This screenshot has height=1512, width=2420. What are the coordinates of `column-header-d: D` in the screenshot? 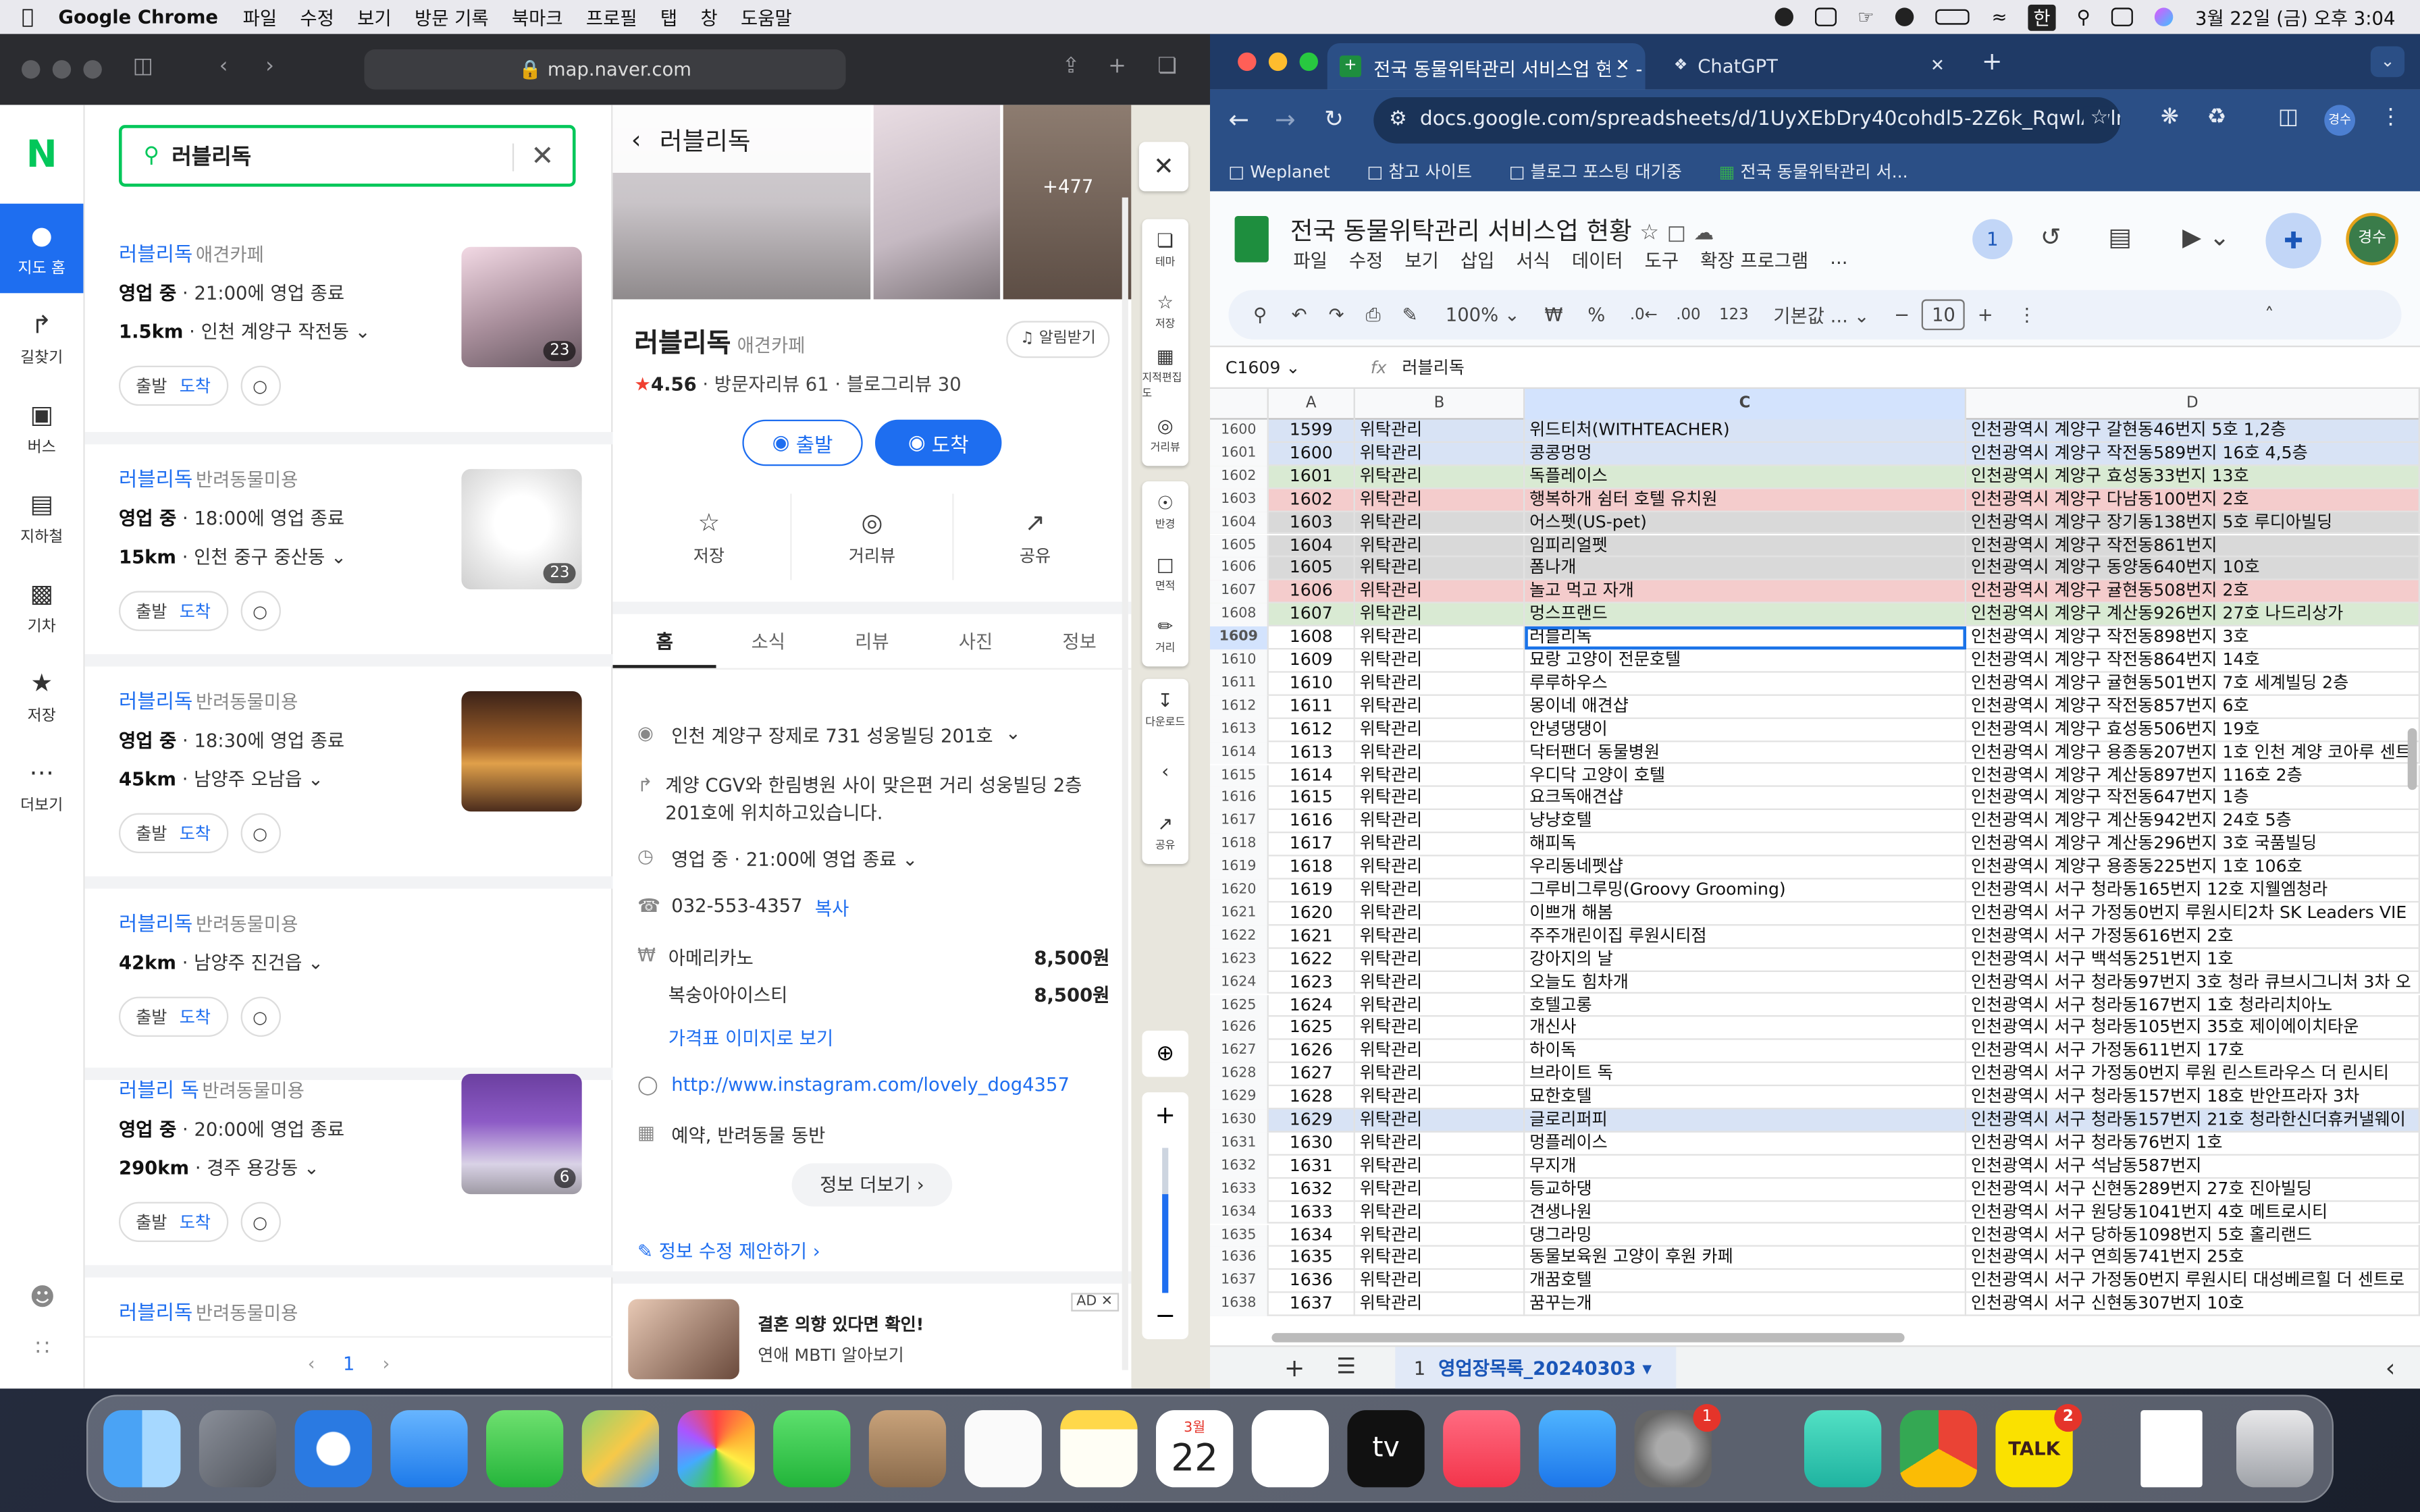 It's located at (2193, 404).